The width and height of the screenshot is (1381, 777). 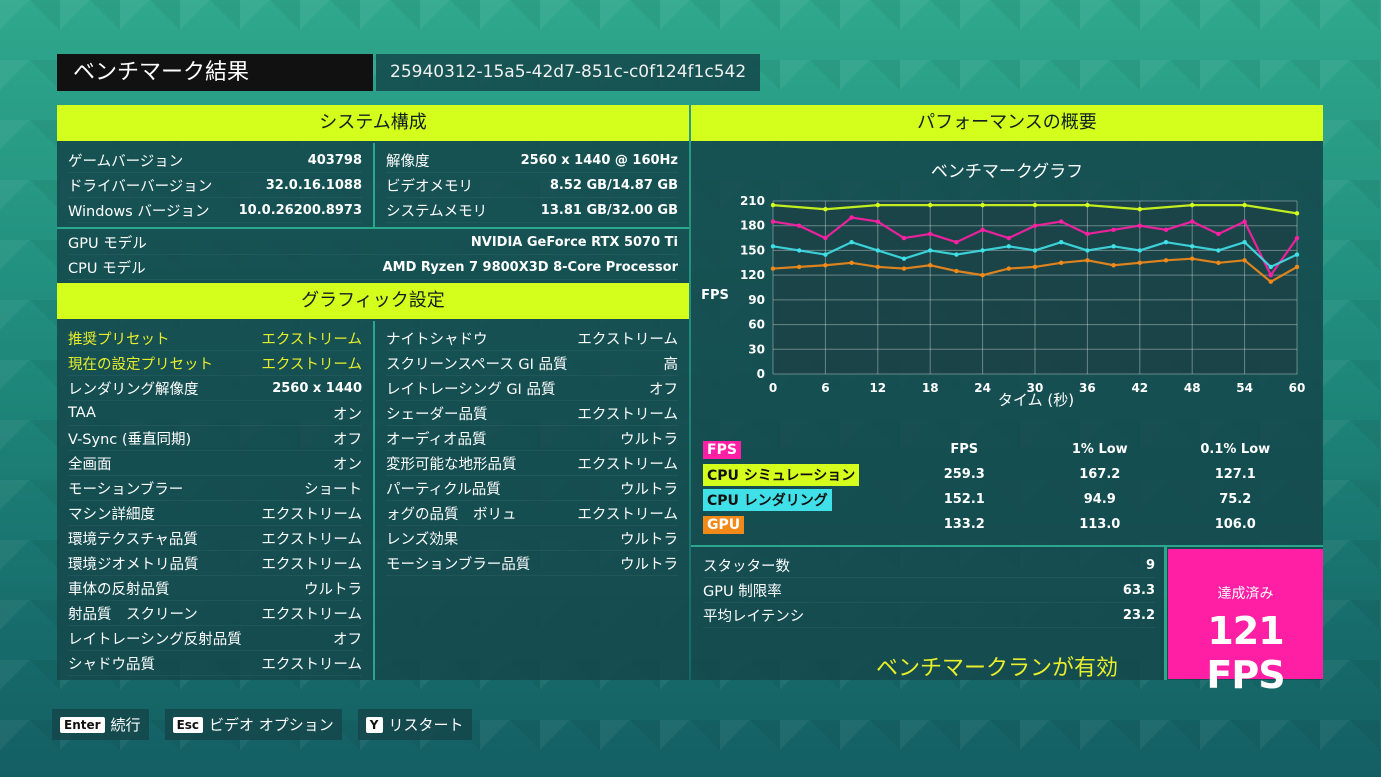 What do you see at coordinates (1138, 615) in the screenshot?
I see `row-value: 23.2` at bounding box center [1138, 615].